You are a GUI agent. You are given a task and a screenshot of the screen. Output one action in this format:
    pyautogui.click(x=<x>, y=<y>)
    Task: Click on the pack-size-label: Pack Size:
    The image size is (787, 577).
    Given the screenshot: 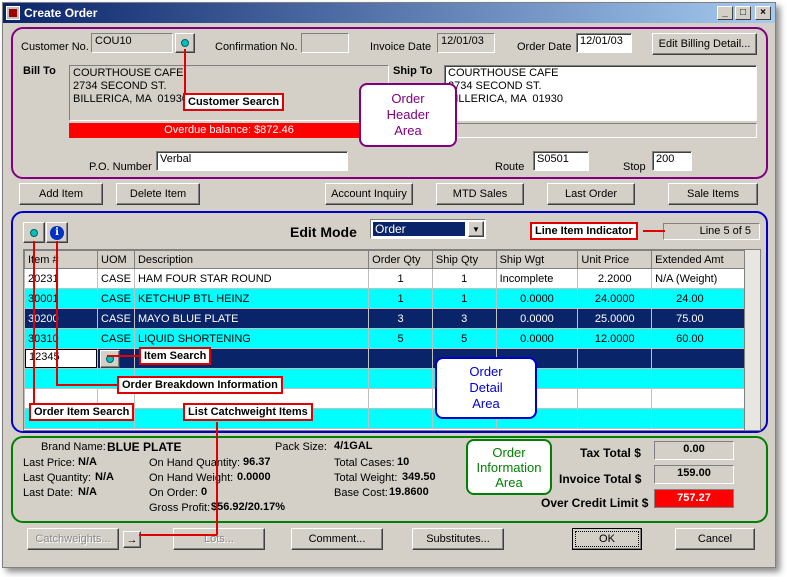 What is the action you would take?
    pyautogui.click(x=301, y=447)
    